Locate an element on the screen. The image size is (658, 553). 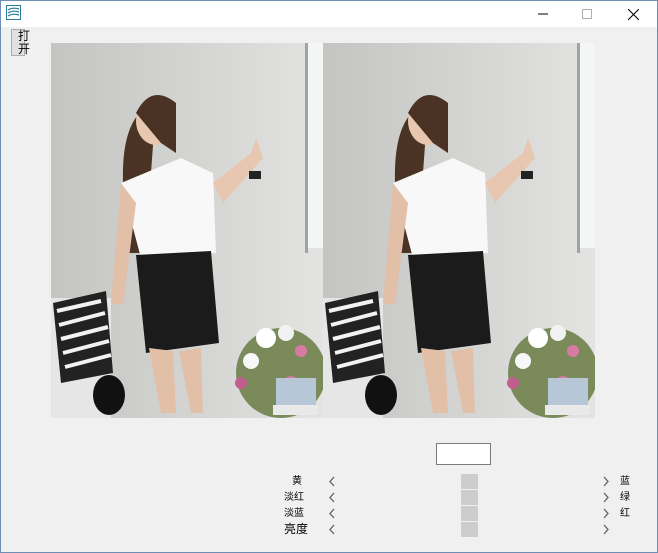
color-slider-pink-green is located at coordinates (469, 497).